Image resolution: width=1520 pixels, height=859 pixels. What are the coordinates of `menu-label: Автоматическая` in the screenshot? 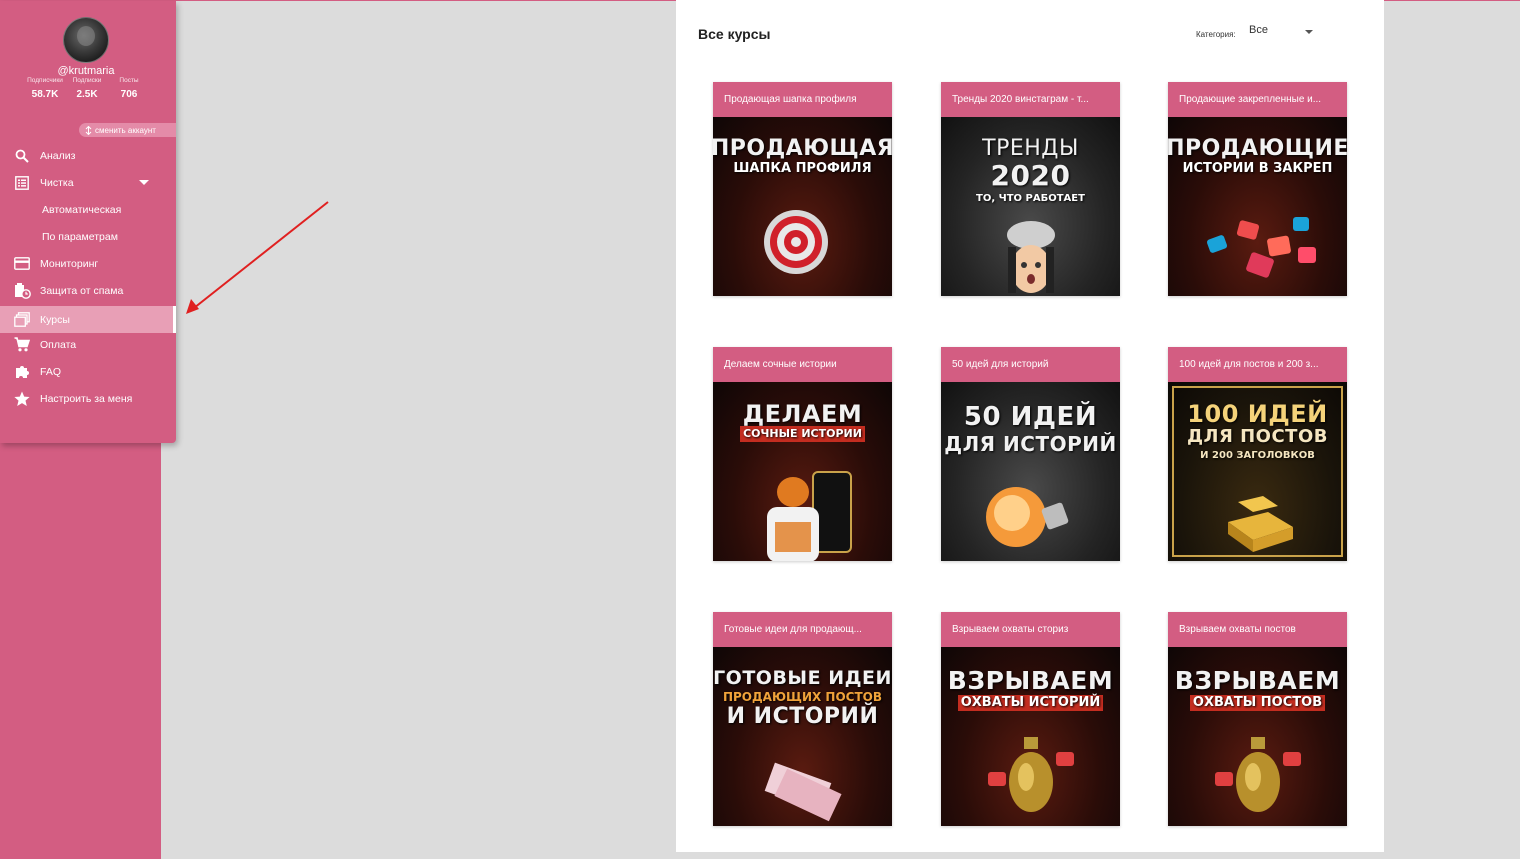 It's located at (82, 209).